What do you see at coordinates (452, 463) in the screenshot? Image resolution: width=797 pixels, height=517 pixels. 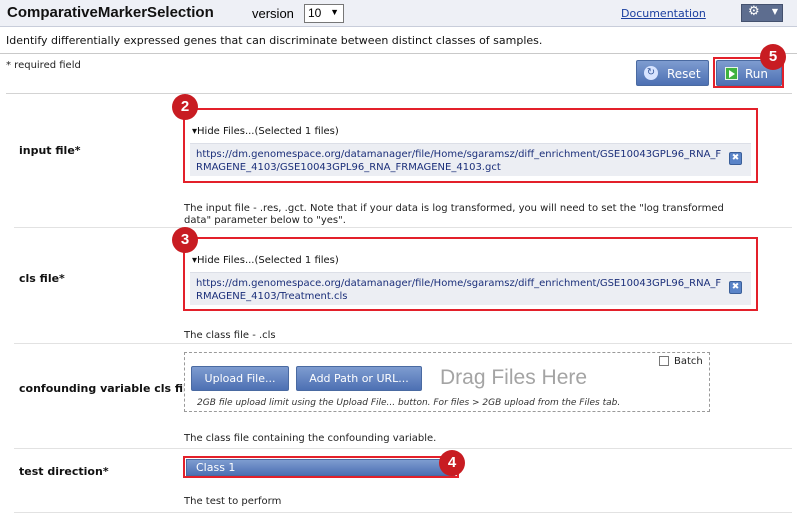 I see `callout-badge-4: 4` at bounding box center [452, 463].